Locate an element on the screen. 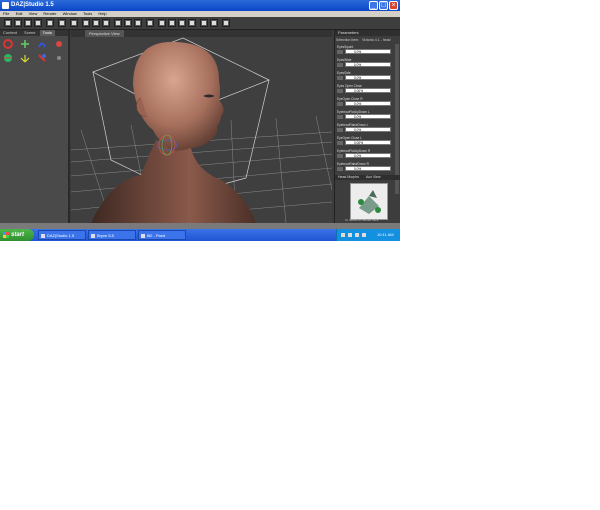 This screenshot has height=510, width=600. maximize-button: □ is located at coordinates (383, 5).